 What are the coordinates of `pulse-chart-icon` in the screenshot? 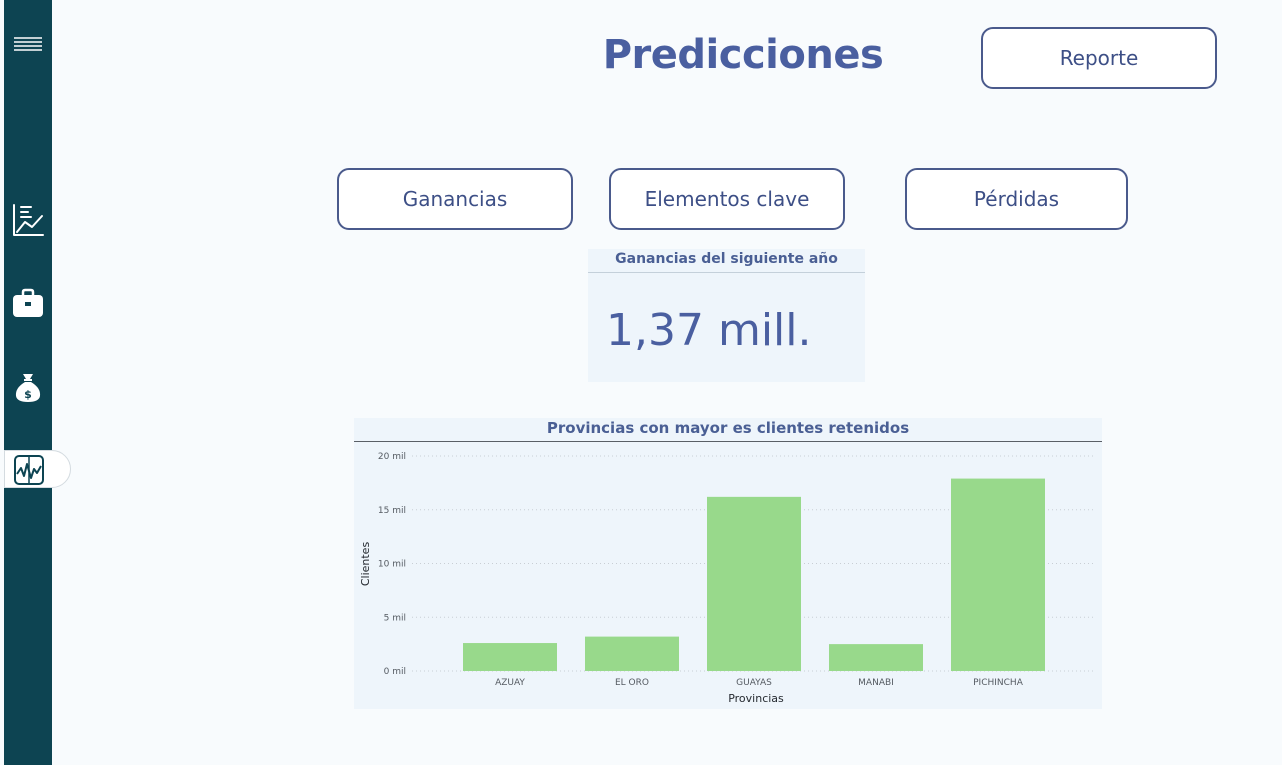 It's located at (29, 470).